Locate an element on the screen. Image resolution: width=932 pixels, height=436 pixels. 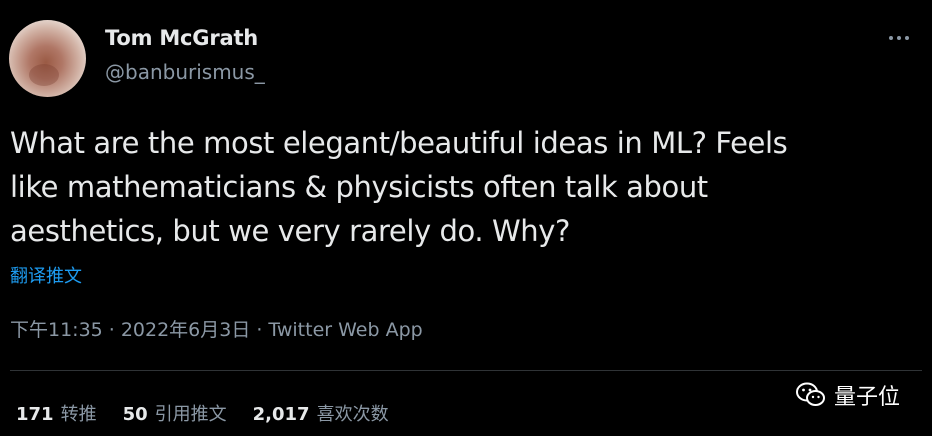
watermark-text: 量子位 is located at coordinates (867, 397).